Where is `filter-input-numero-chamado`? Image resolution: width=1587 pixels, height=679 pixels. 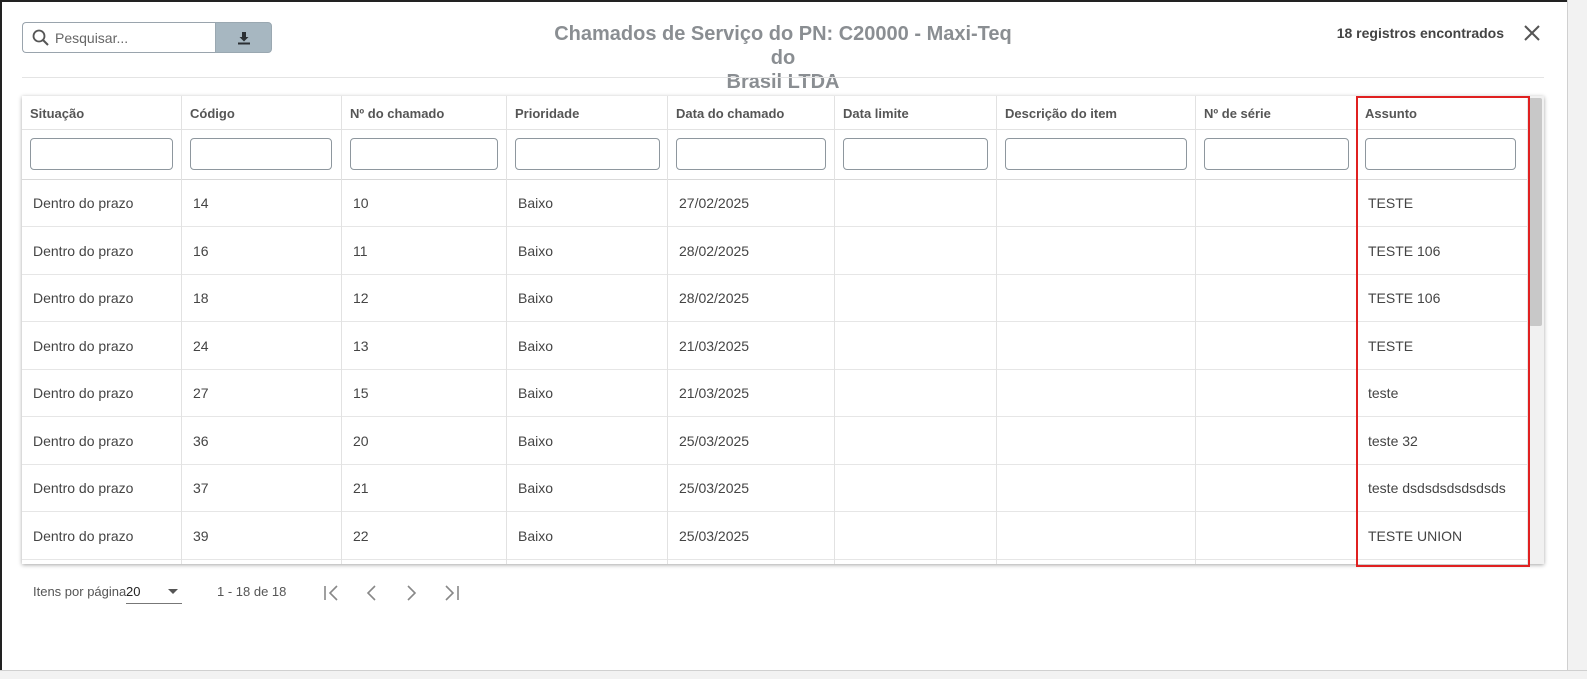
filter-input-numero-chamado is located at coordinates (424, 154).